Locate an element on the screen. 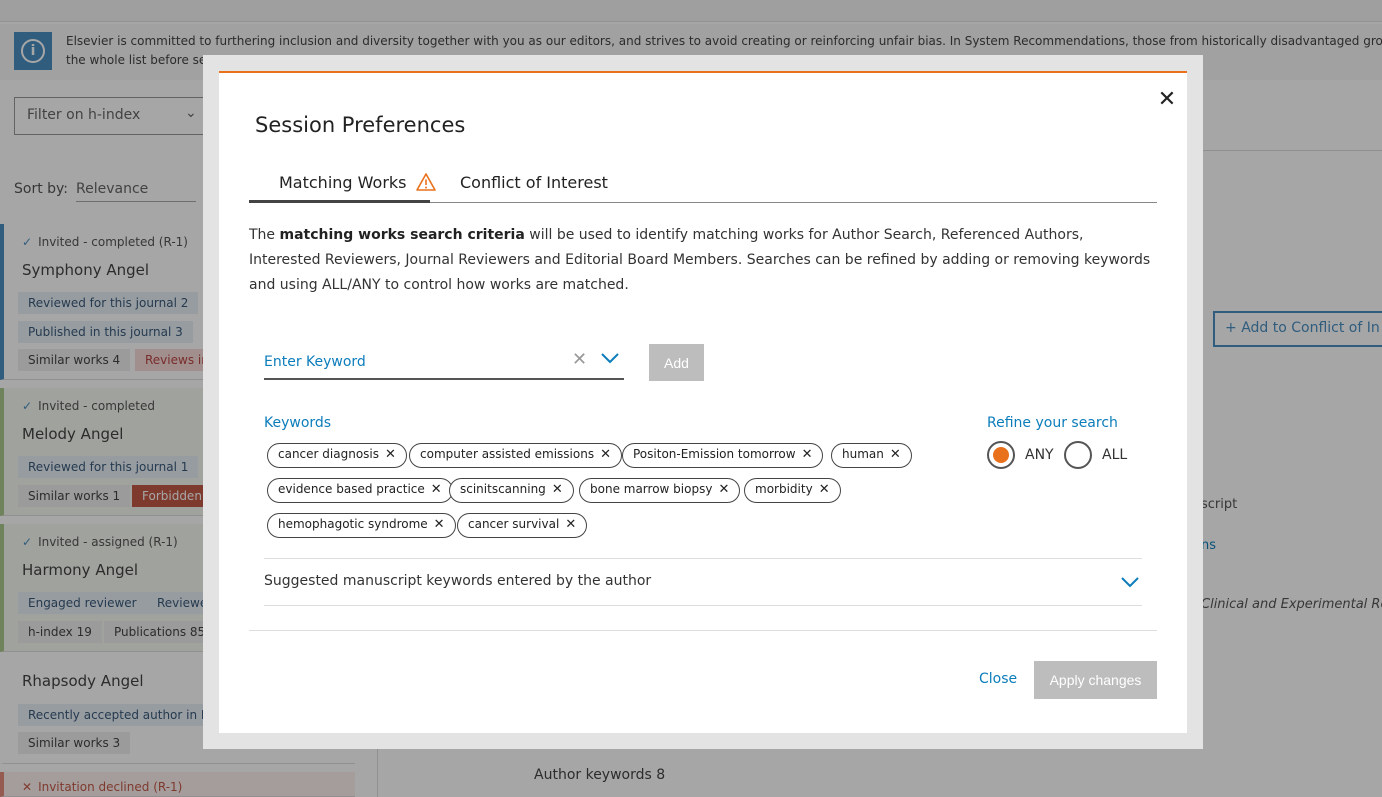 This screenshot has height=797, width=1382. keyword-chip: hemophagotic syndrome ✕ is located at coordinates (361, 525).